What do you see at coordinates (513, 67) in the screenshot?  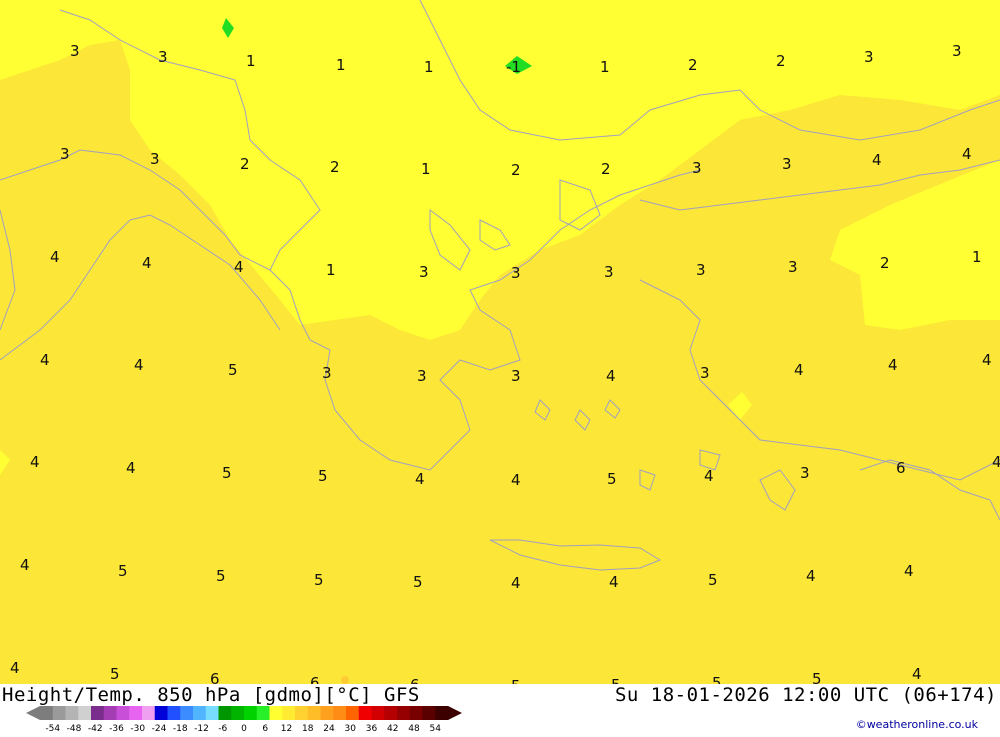 I see `contour-label: -1` at bounding box center [513, 67].